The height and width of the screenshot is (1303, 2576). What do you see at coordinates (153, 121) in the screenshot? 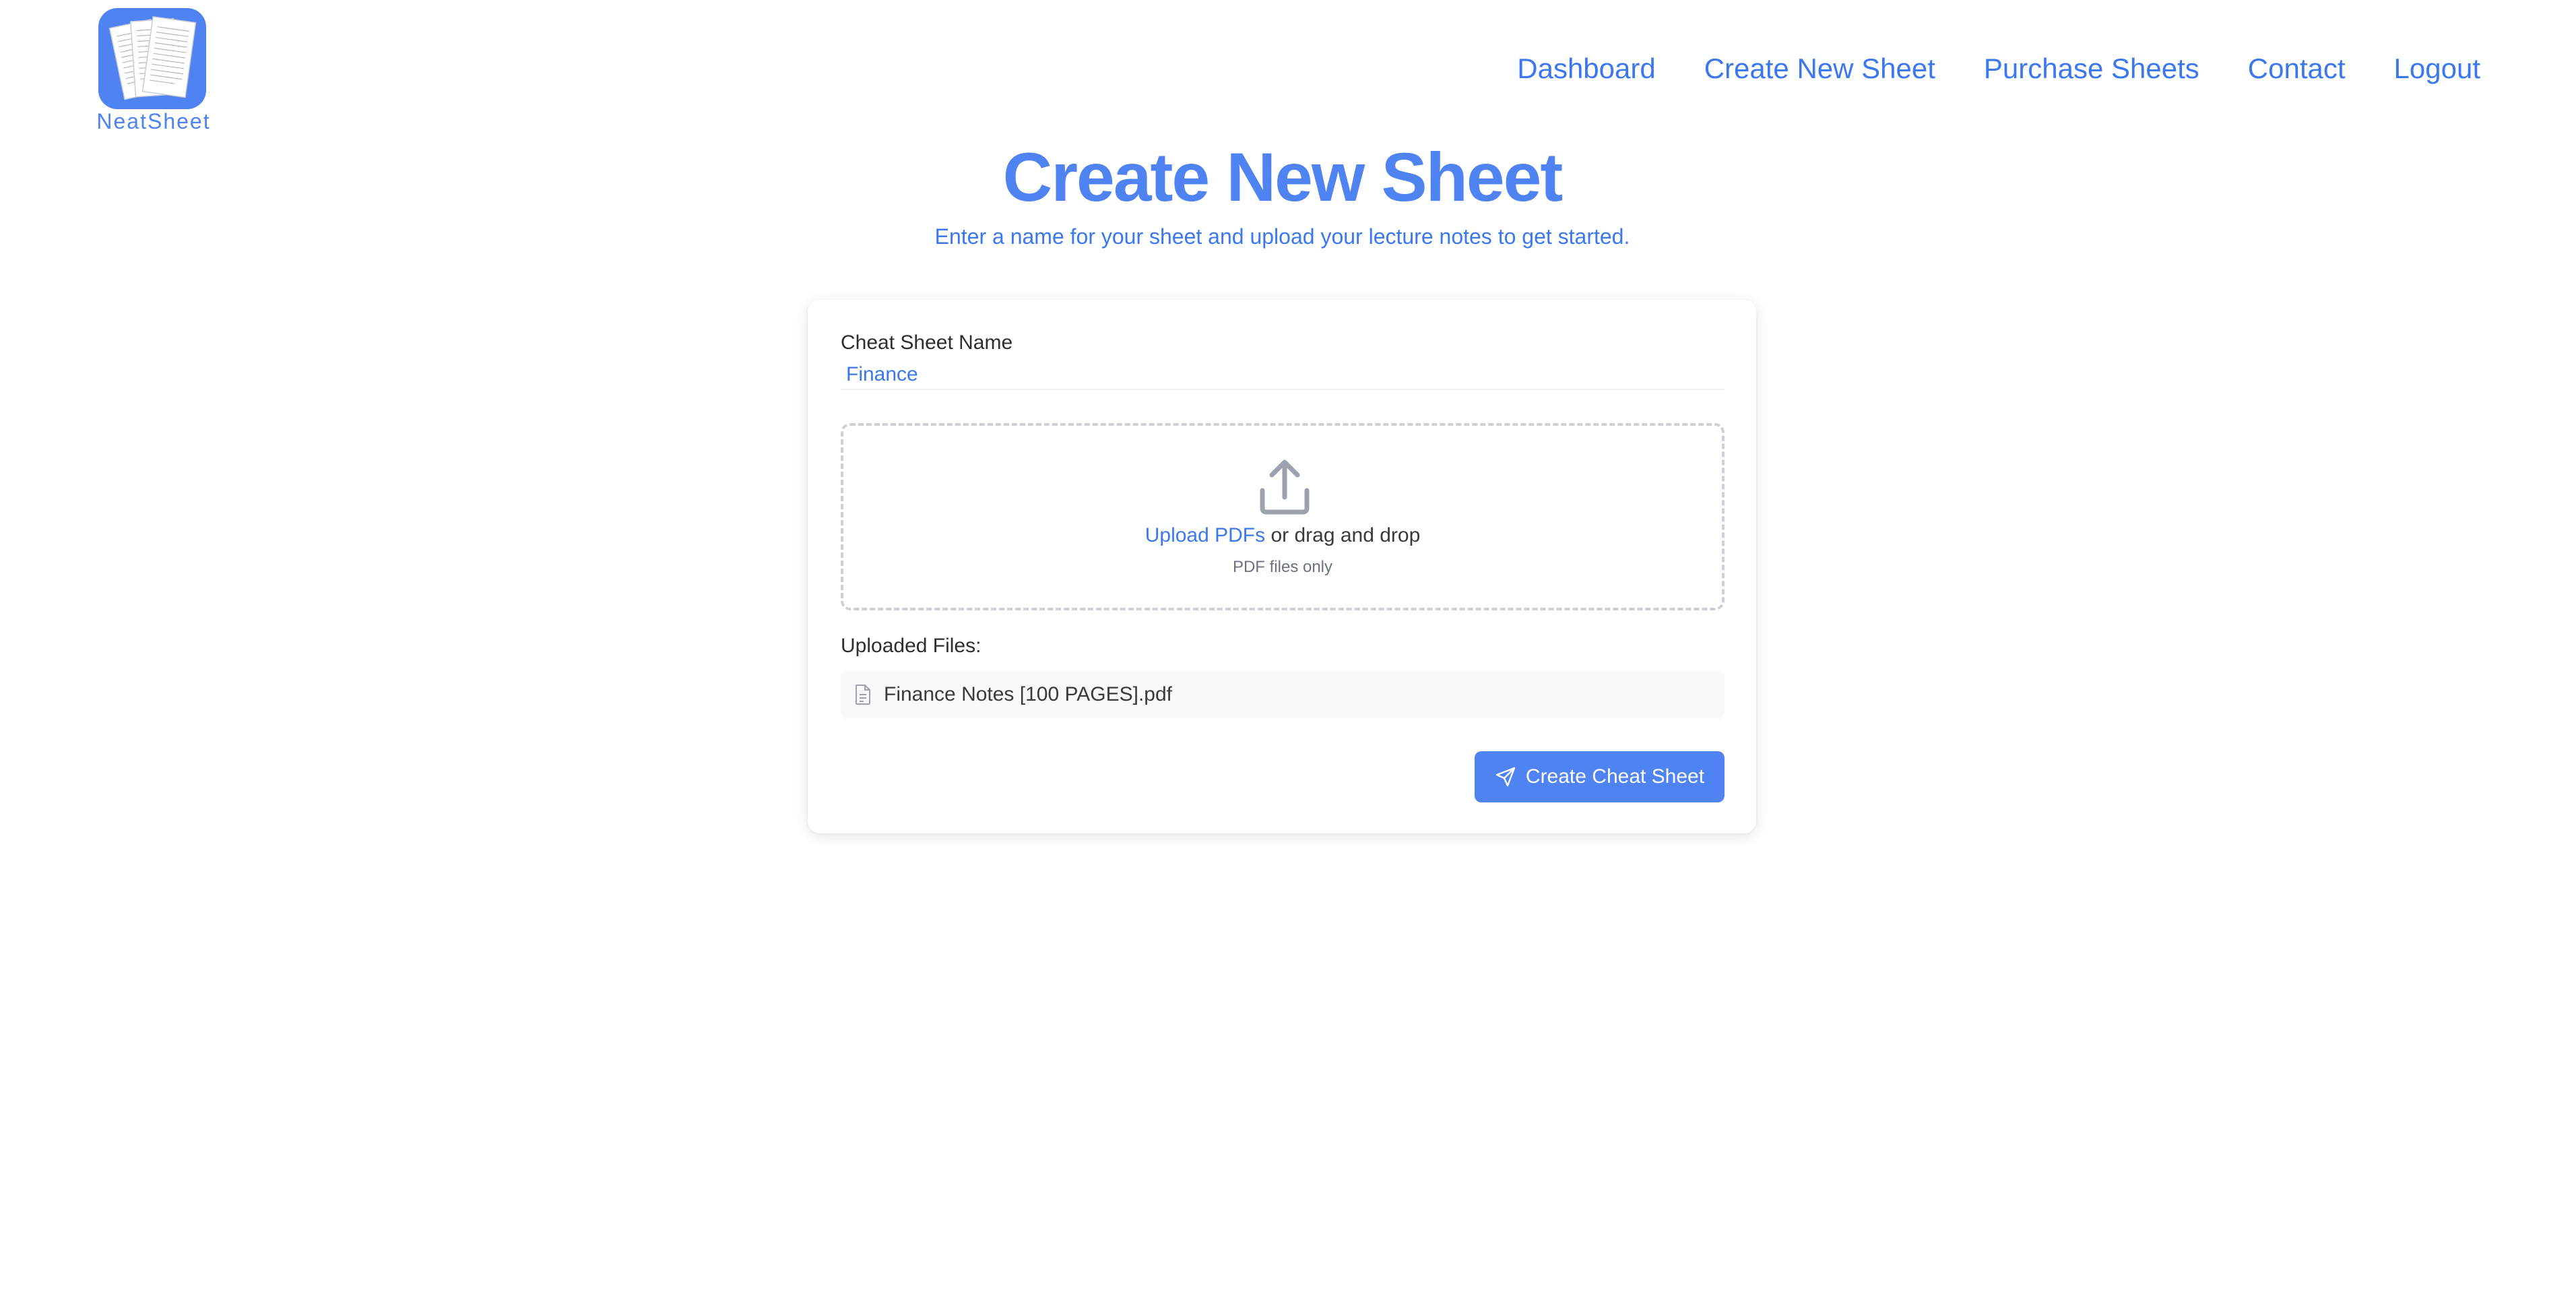
I see `brand-name: NeatSheet` at bounding box center [153, 121].